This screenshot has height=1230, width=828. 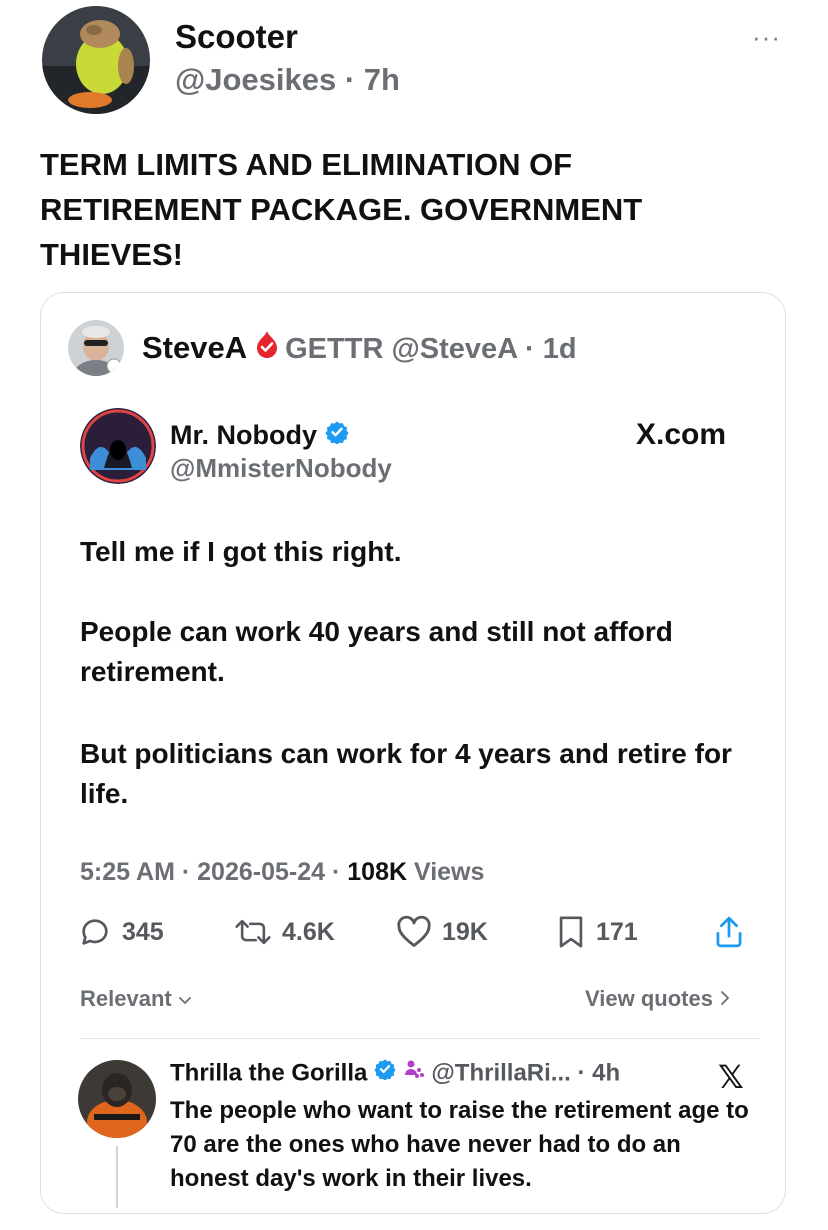 What do you see at coordinates (606, 1073) in the screenshot?
I see `reply-age: 4h` at bounding box center [606, 1073].